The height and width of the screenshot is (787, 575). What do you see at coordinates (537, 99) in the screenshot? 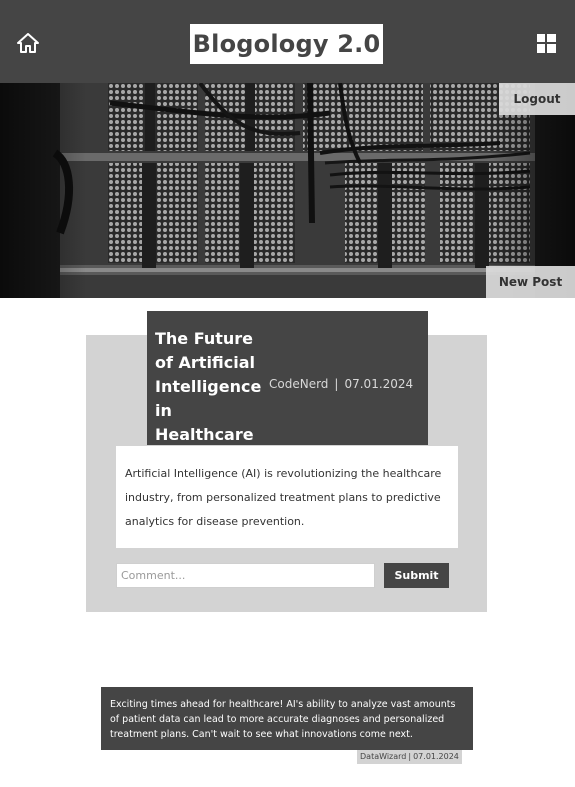
I see `logout-button: Logout` at bounding box center [537, 99].